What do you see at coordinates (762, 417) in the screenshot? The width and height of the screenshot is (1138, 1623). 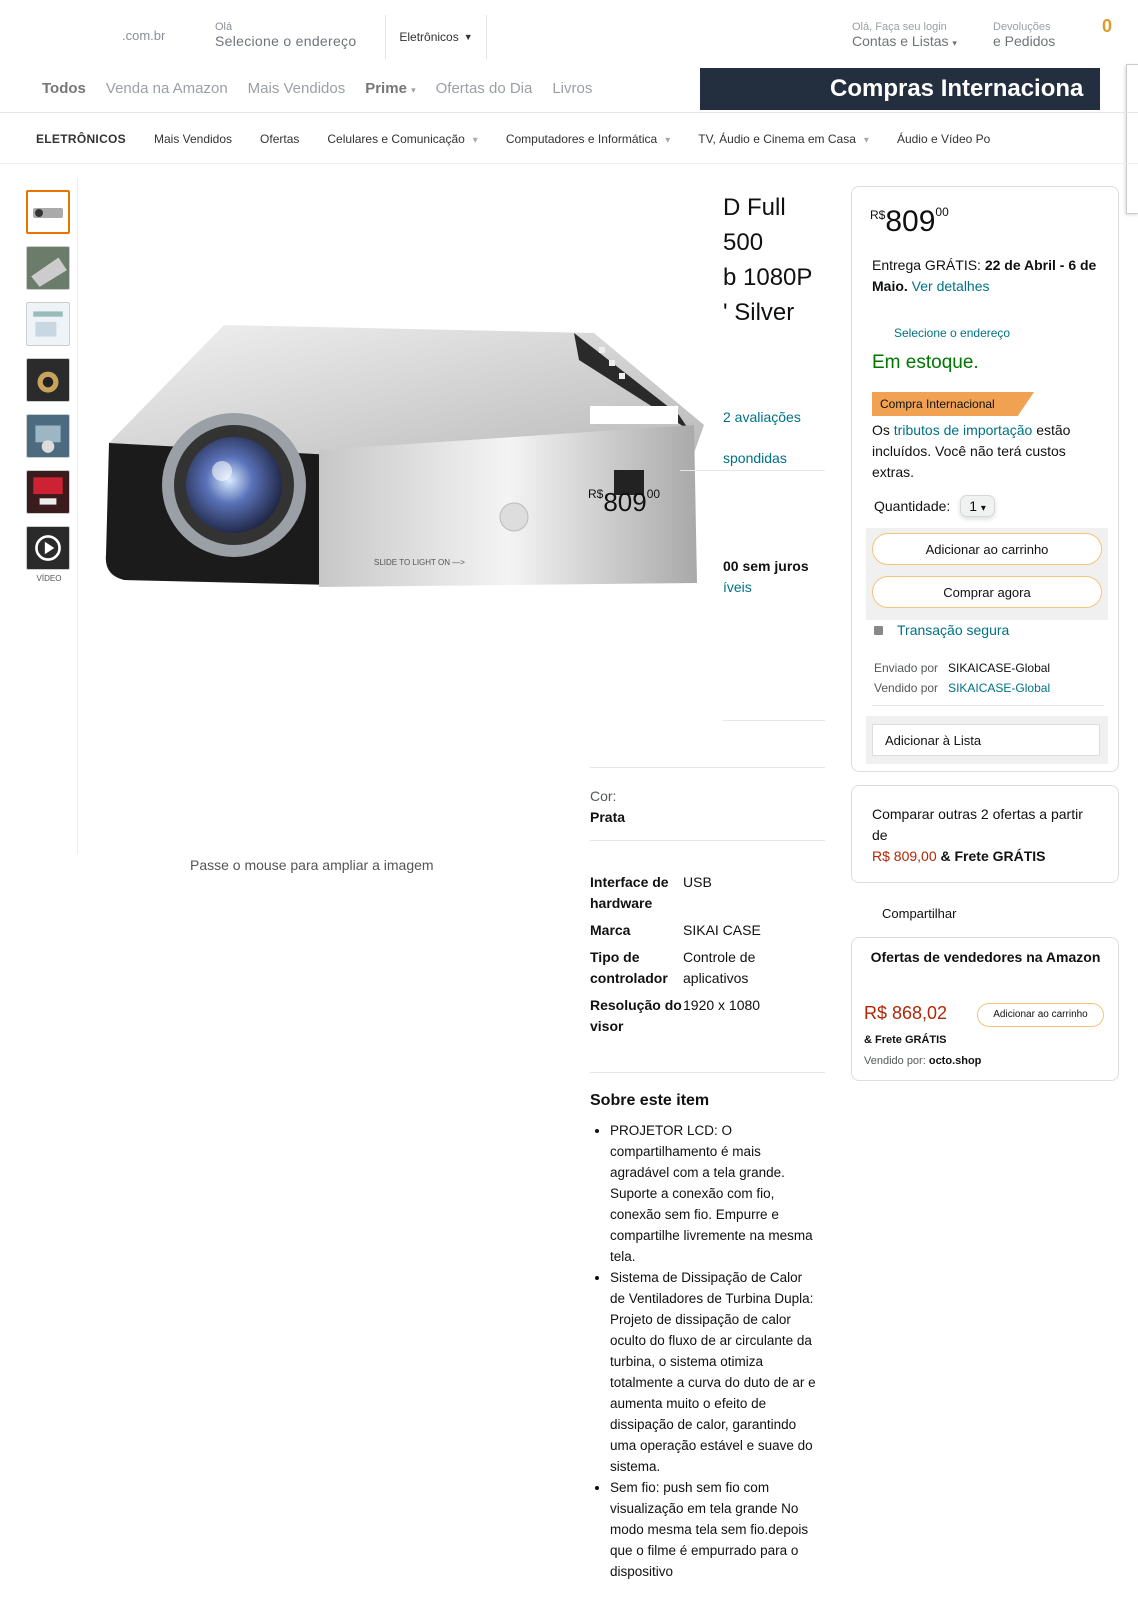 I see `ratings-link: 2 avaliações` at bounding box center [762, 417].